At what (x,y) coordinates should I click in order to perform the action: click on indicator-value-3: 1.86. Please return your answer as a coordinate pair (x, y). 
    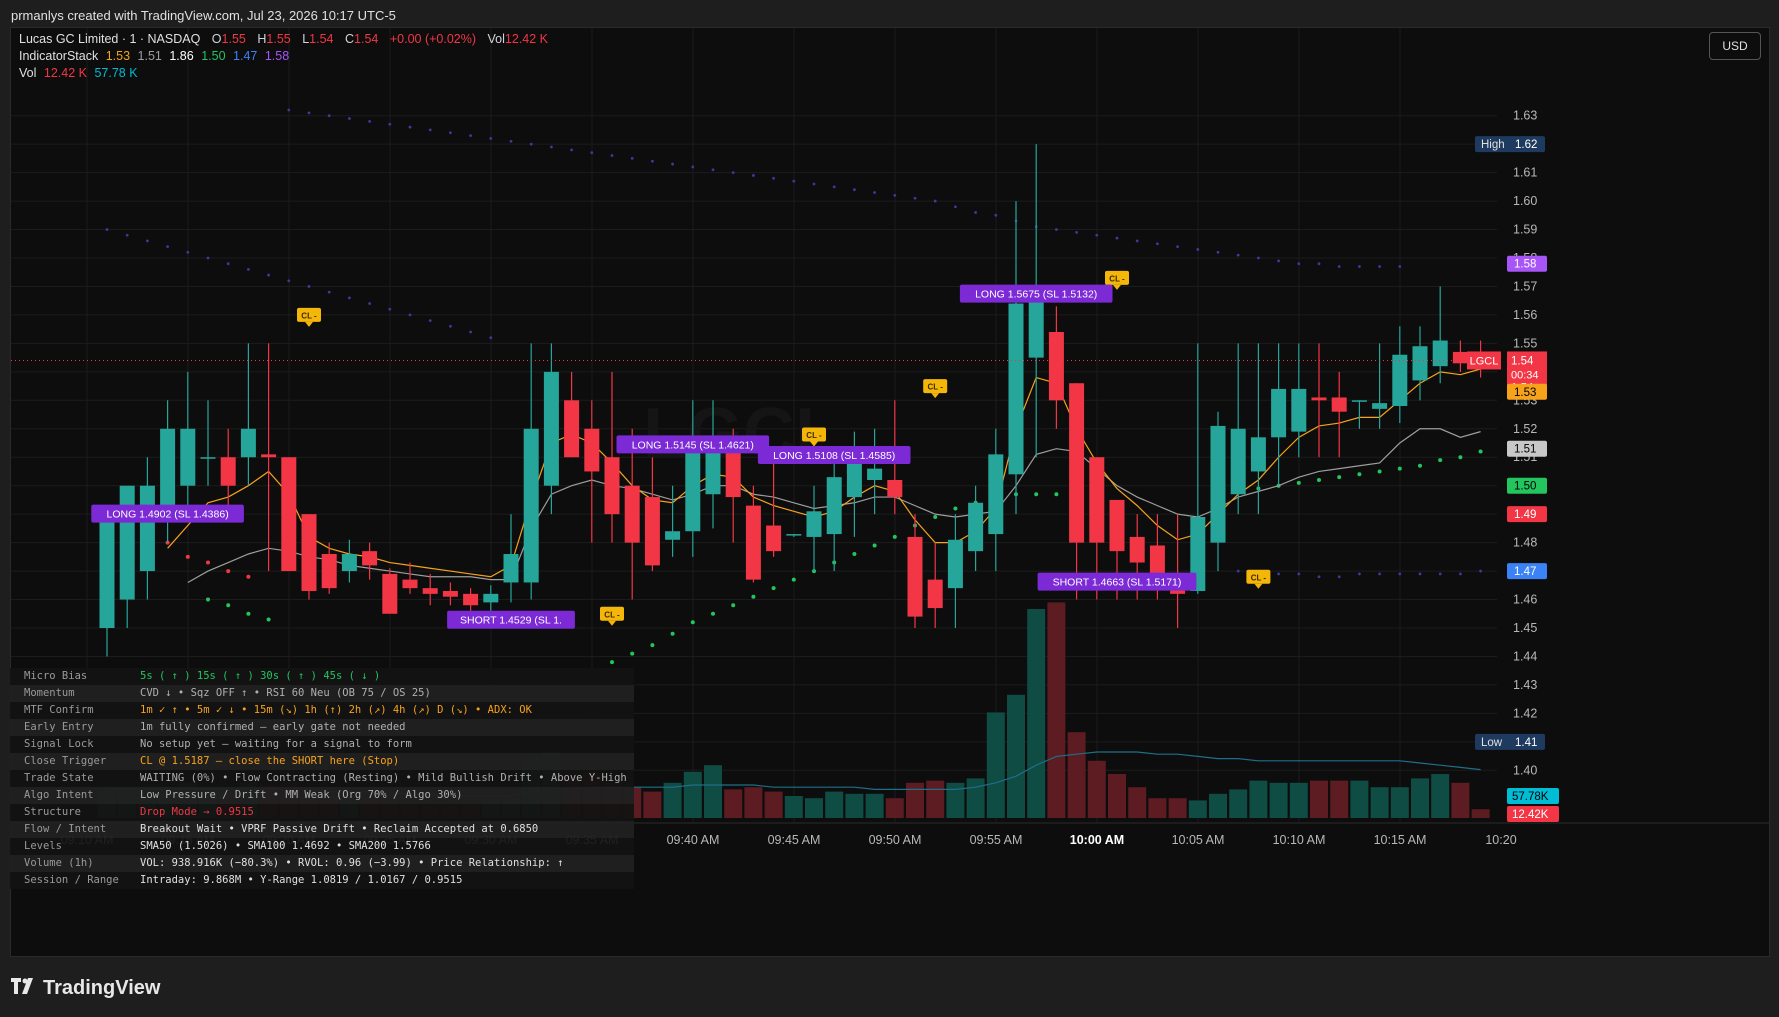
    Looking at the image, I should click on (181, 56).